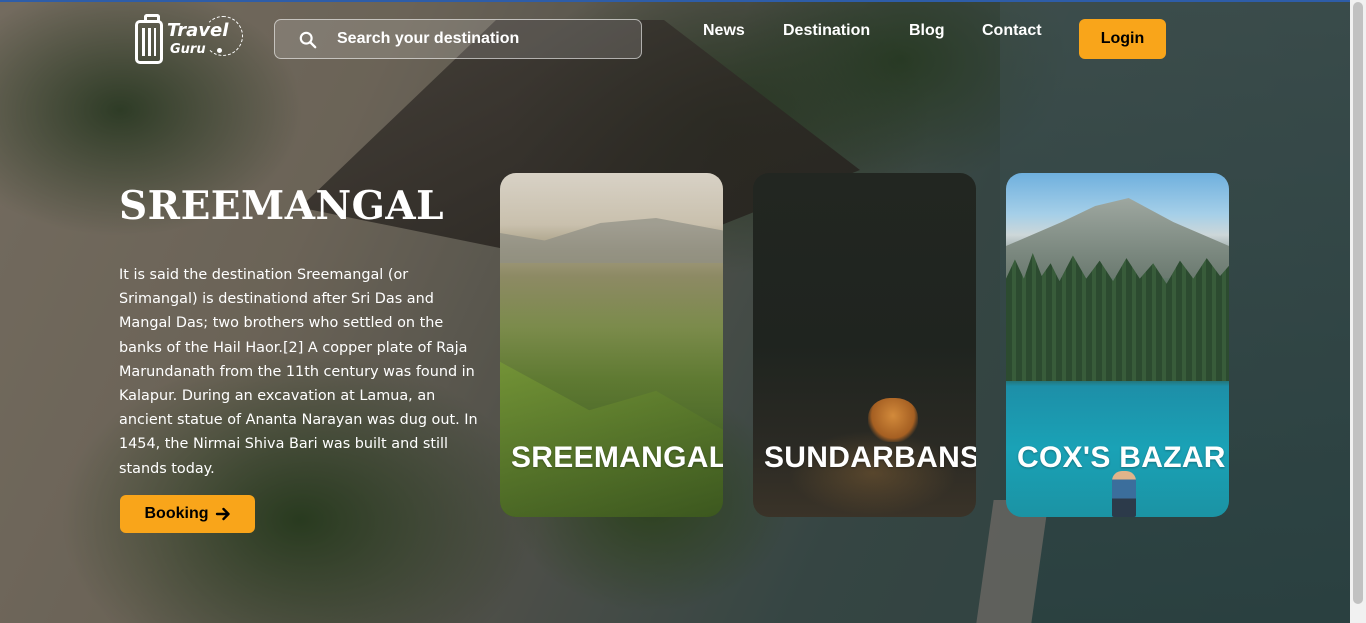 The height and width of the screenshot is (623, 1366). What do you see at coordinates (611, 240) in the screenshot?
I see `card-hills` at bounding box center [611, 240].